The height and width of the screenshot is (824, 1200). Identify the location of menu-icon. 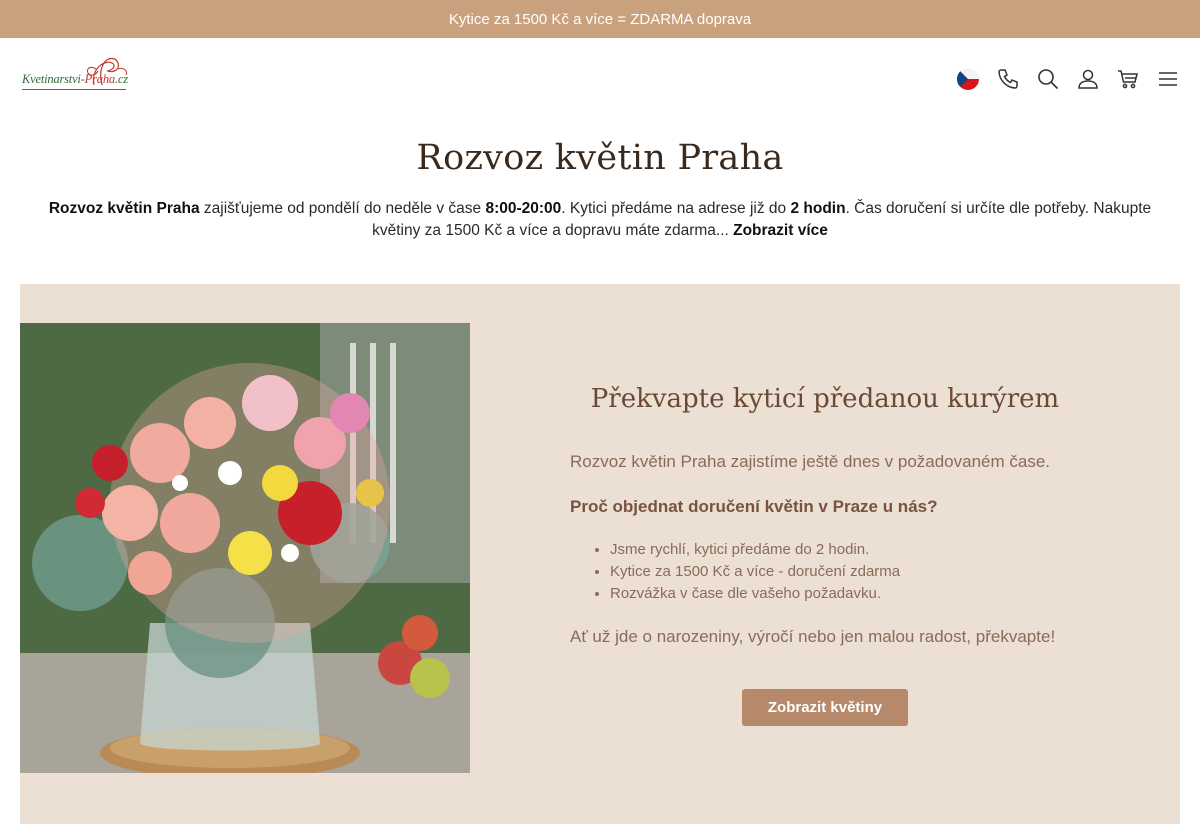
(1168, 79).